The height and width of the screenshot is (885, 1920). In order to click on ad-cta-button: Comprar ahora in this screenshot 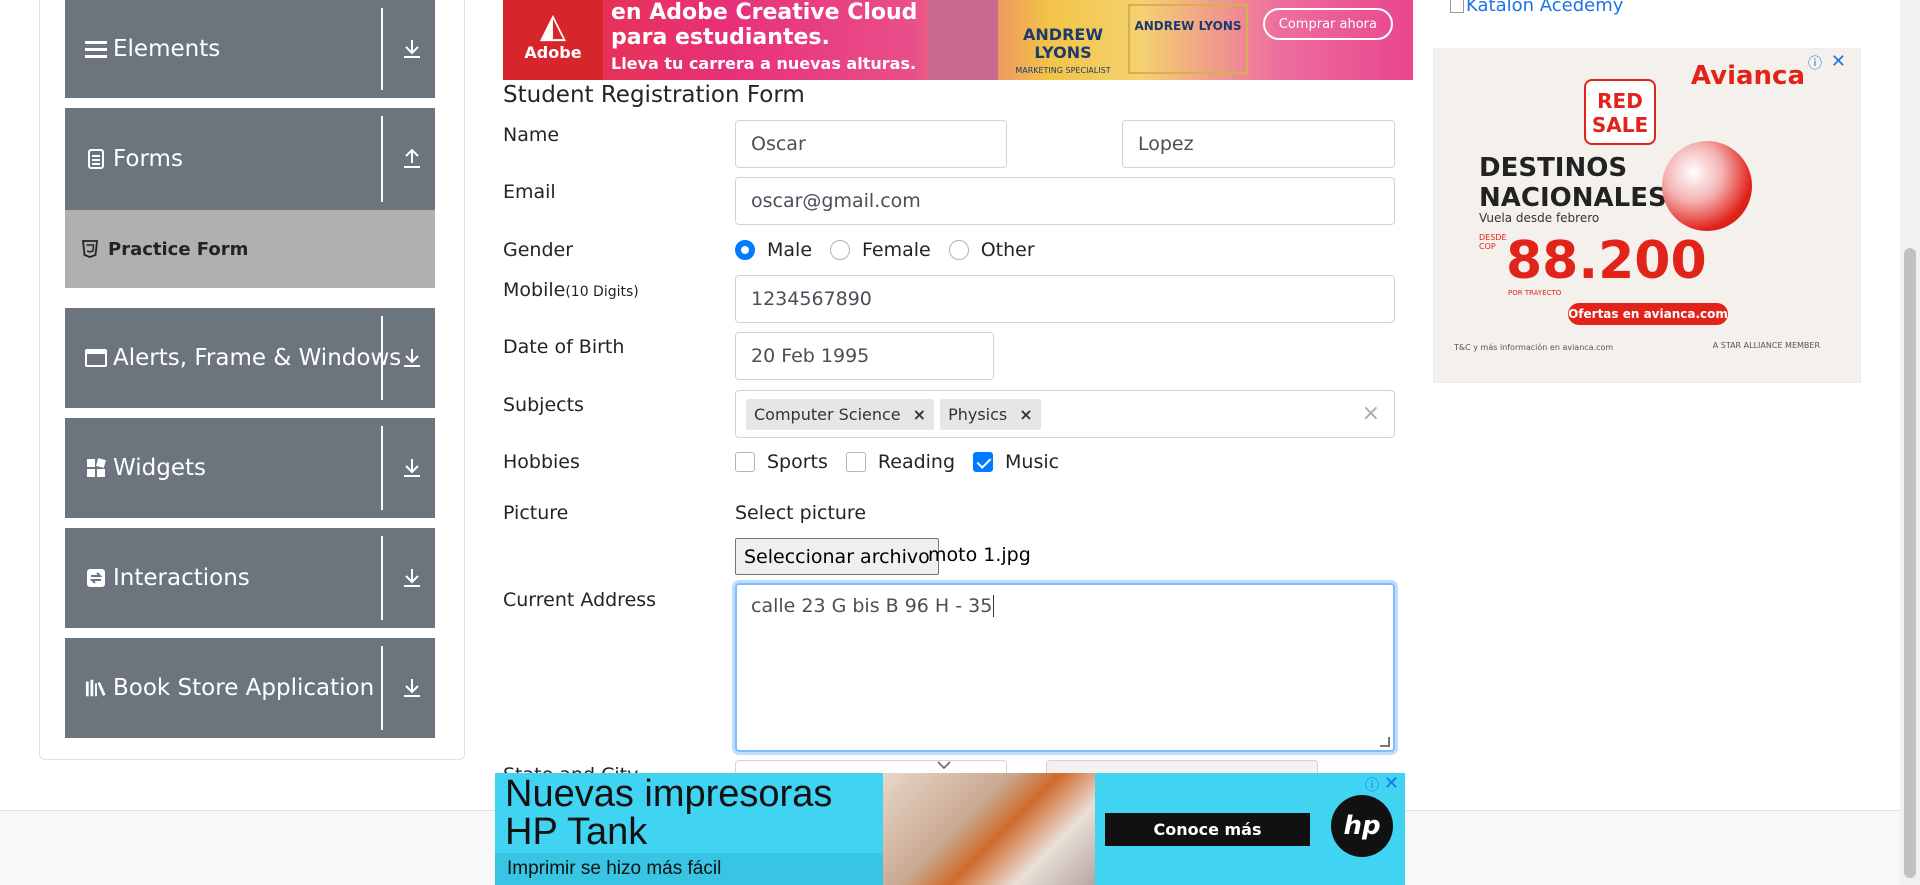, I will do `click(1327, 24)`.